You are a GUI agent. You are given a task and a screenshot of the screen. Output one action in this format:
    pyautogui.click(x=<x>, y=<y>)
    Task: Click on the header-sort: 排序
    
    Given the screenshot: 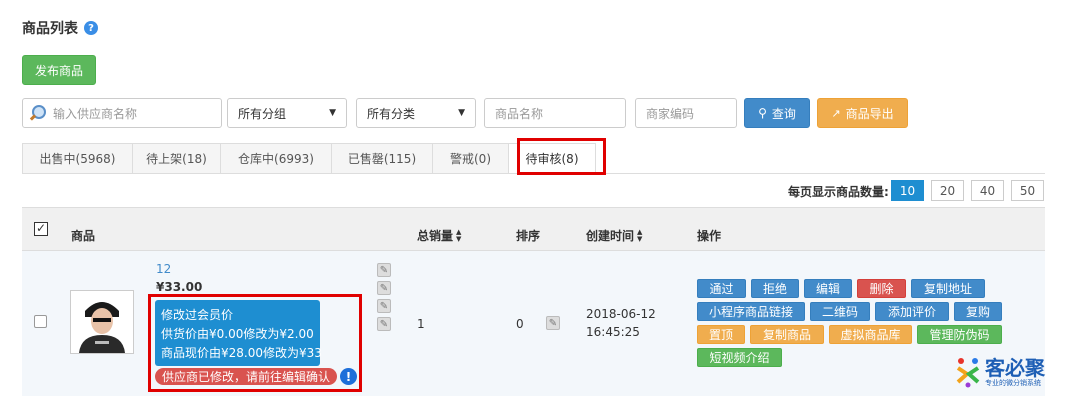 What is the action you would take?
    pyautogui.click(x=528, y=236)
    